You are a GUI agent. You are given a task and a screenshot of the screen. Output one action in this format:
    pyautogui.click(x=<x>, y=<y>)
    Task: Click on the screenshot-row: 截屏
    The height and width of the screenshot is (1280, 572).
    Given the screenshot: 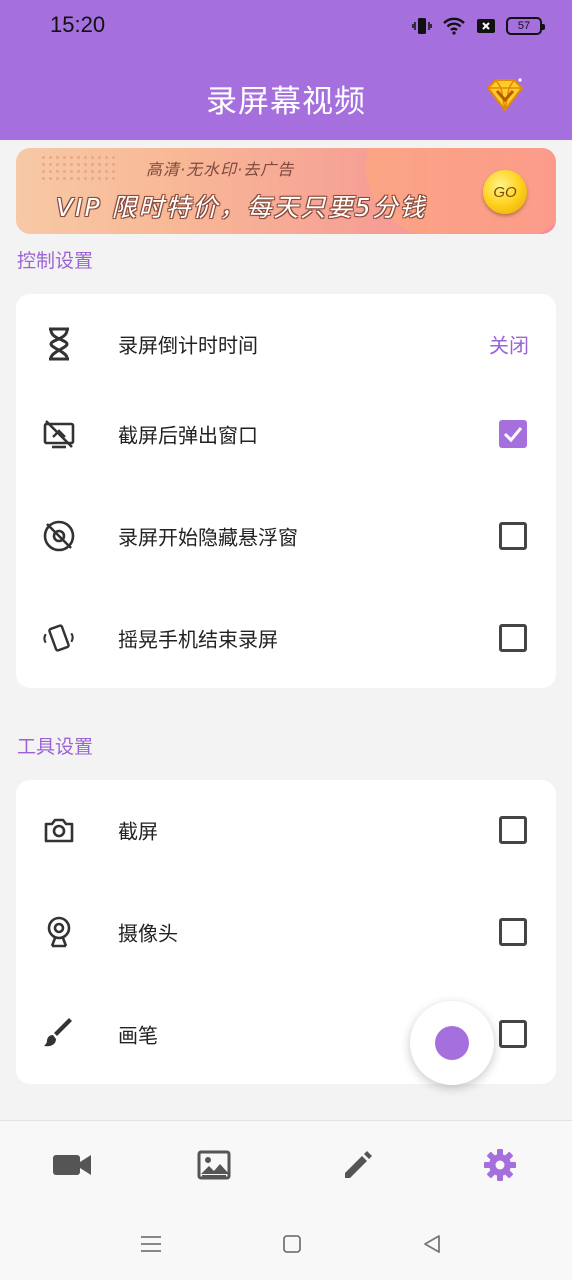 What is the action you would take?
    pyautogui.click(x=286, y=830)
    